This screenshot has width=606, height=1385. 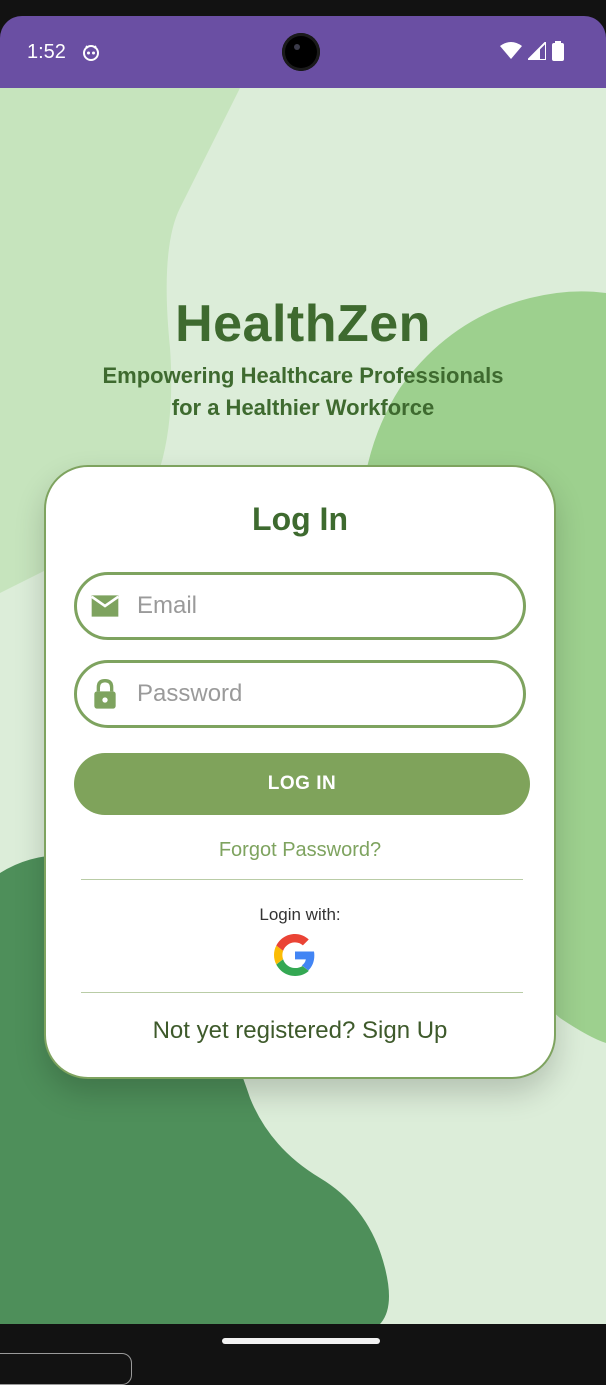 I want to click on mail-icon, so click(x=105, y=606).